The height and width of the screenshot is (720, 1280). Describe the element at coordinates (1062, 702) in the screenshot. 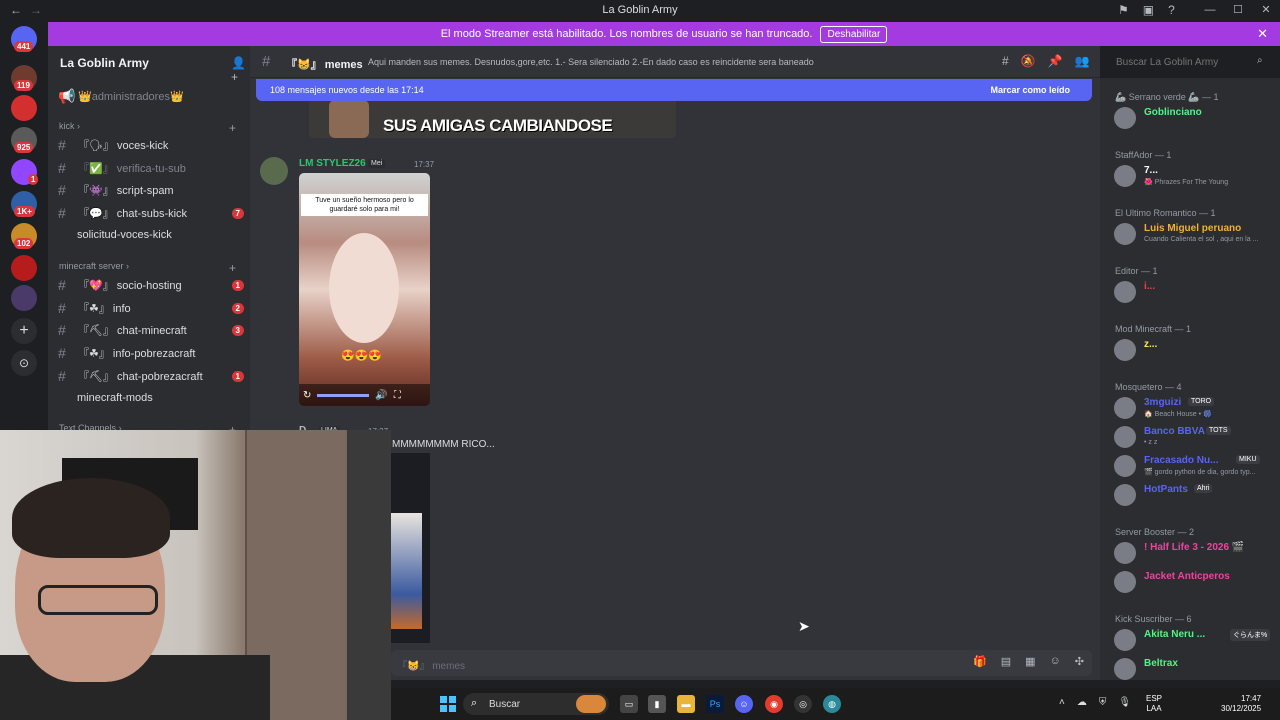

I see `chevron-up-icon: ˄` at that location.